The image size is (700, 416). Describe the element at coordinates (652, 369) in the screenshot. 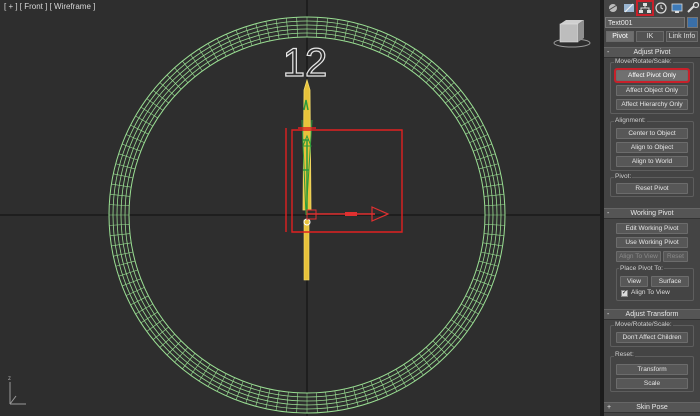

I see `reset-transform-button: Transform` at that location.